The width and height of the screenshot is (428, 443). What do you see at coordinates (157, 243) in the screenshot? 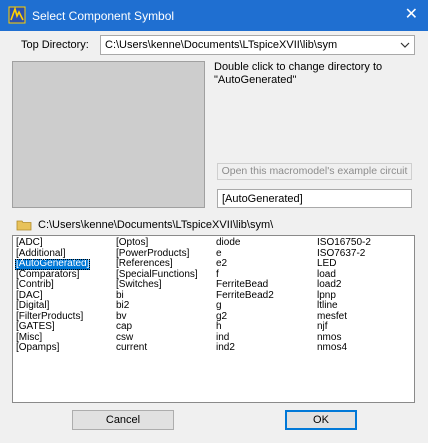
I see `list-item: [Optos]` at bounding box center [157, 243].